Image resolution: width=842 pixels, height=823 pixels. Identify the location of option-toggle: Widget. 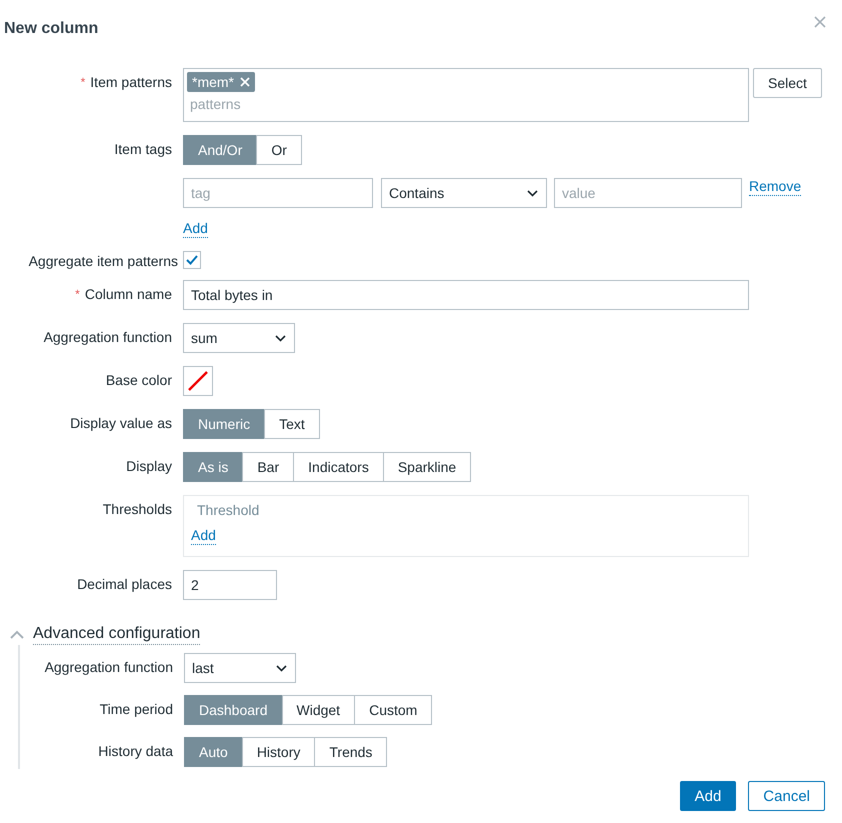
(319, 710).